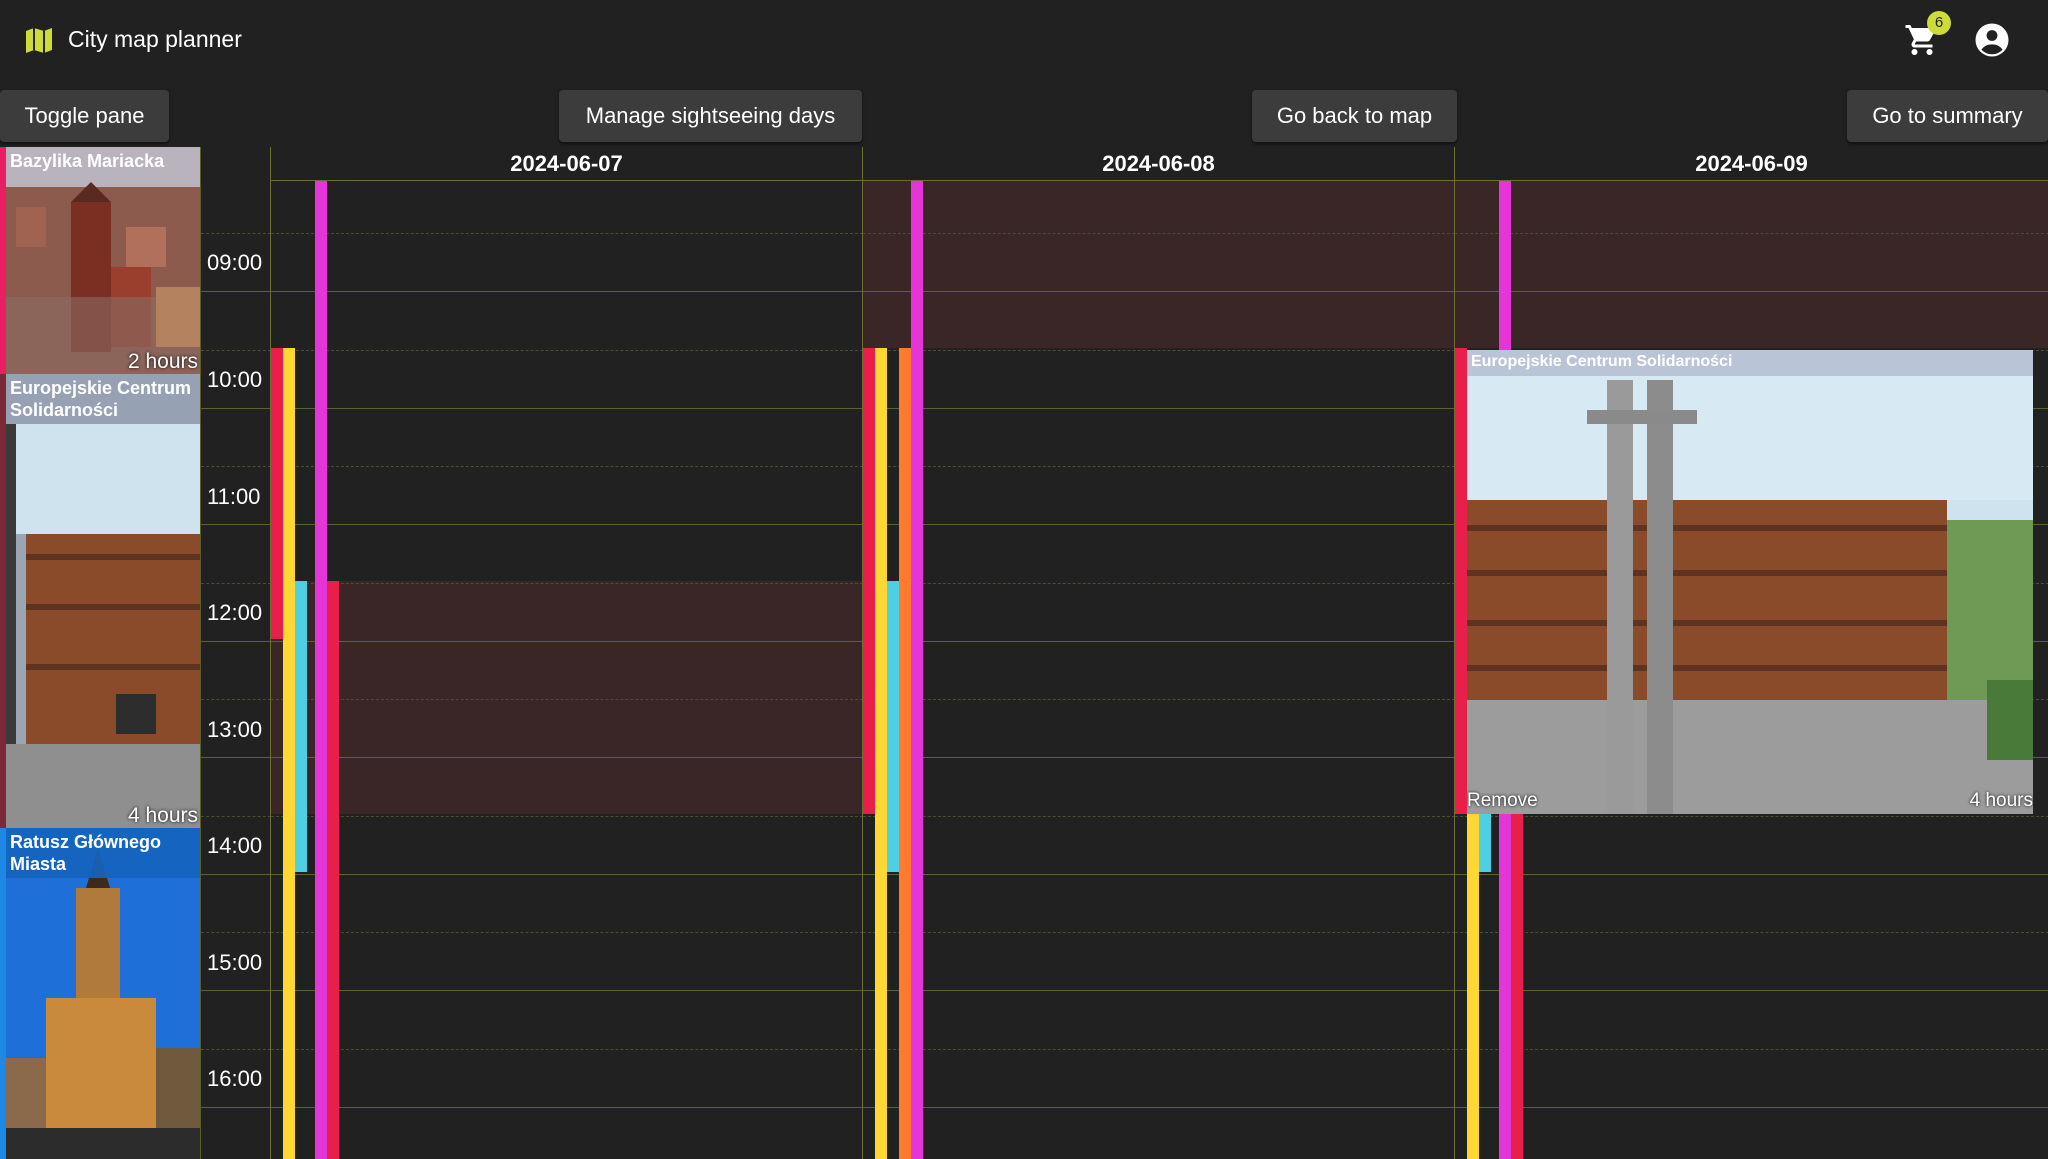 The width and height of the screenshot is (2048, 1159). Describe the element at coordinates (235, 729) in the screenshot. I see `hour-label: 13:00` at that location.